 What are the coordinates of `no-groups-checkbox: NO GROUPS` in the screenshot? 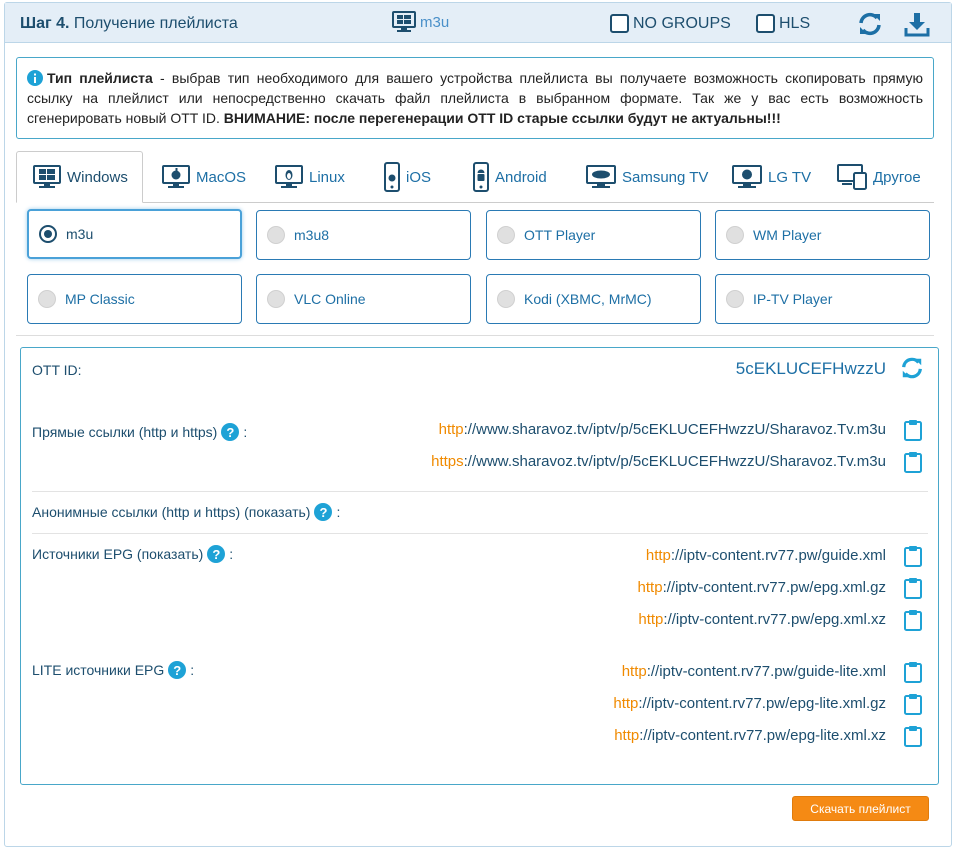 It's located at (670, 23).